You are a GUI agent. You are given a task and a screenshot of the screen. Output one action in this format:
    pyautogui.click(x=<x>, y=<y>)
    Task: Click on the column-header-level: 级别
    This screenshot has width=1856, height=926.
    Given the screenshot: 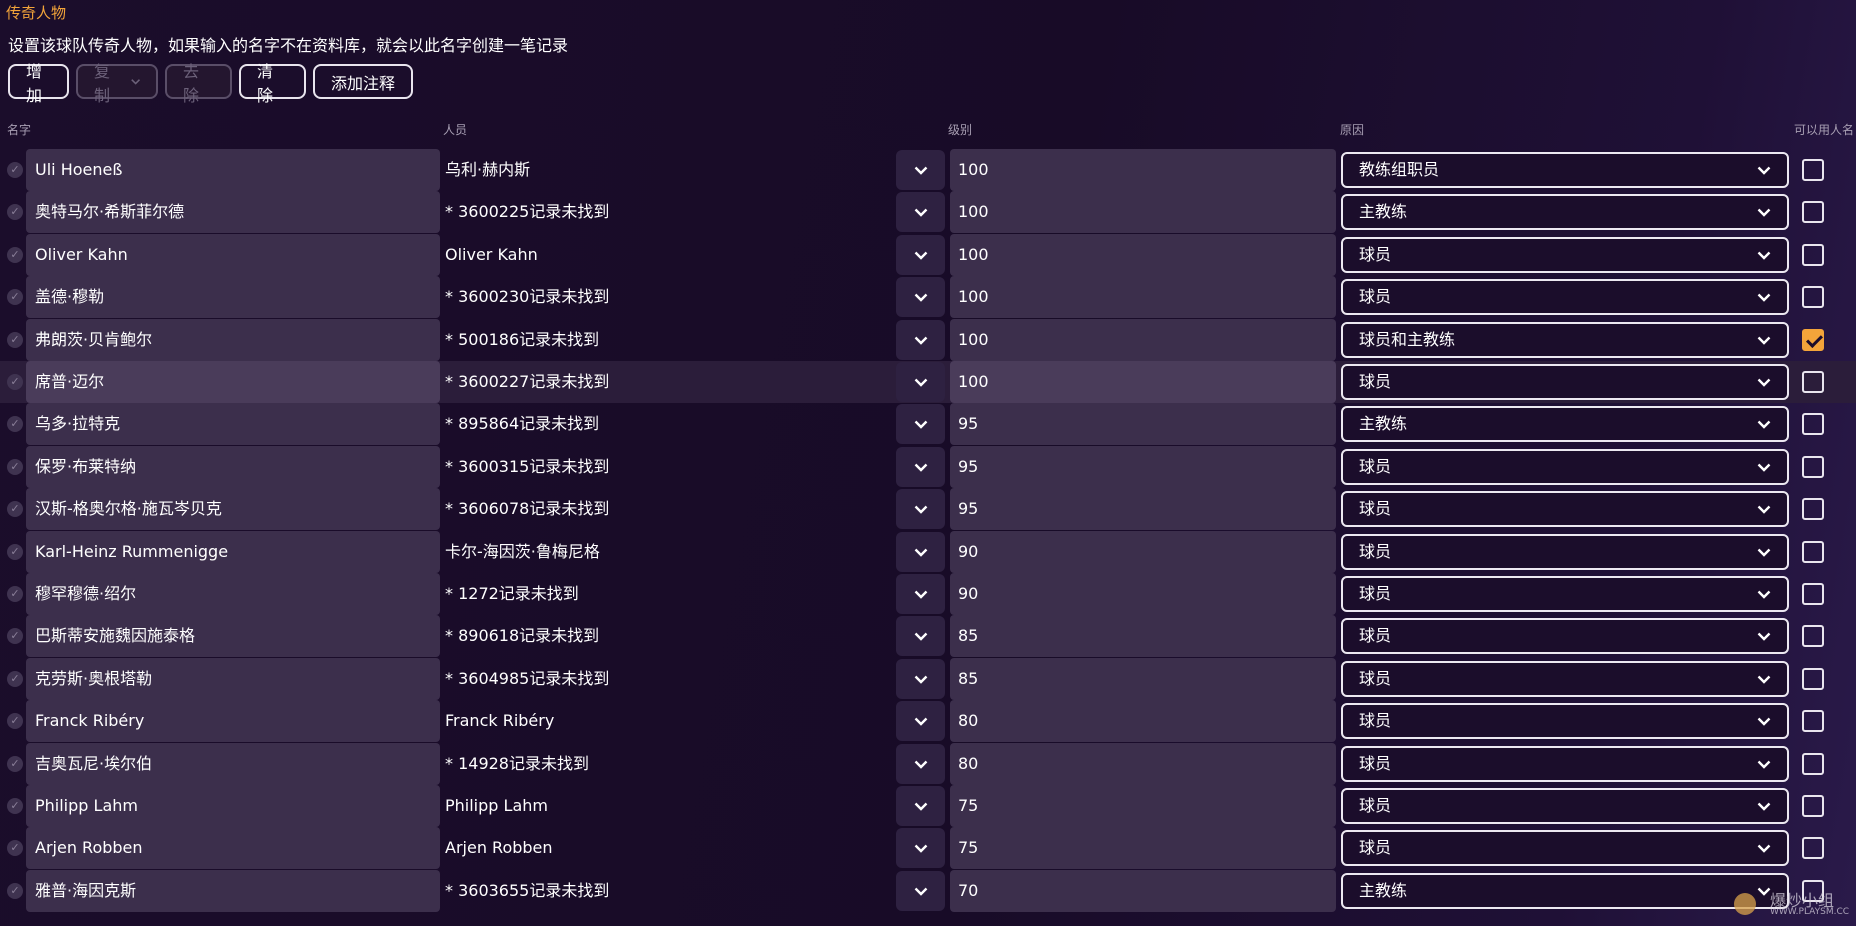 What is the action you would take?
    pyautogui.click(x=960, y=129)
    